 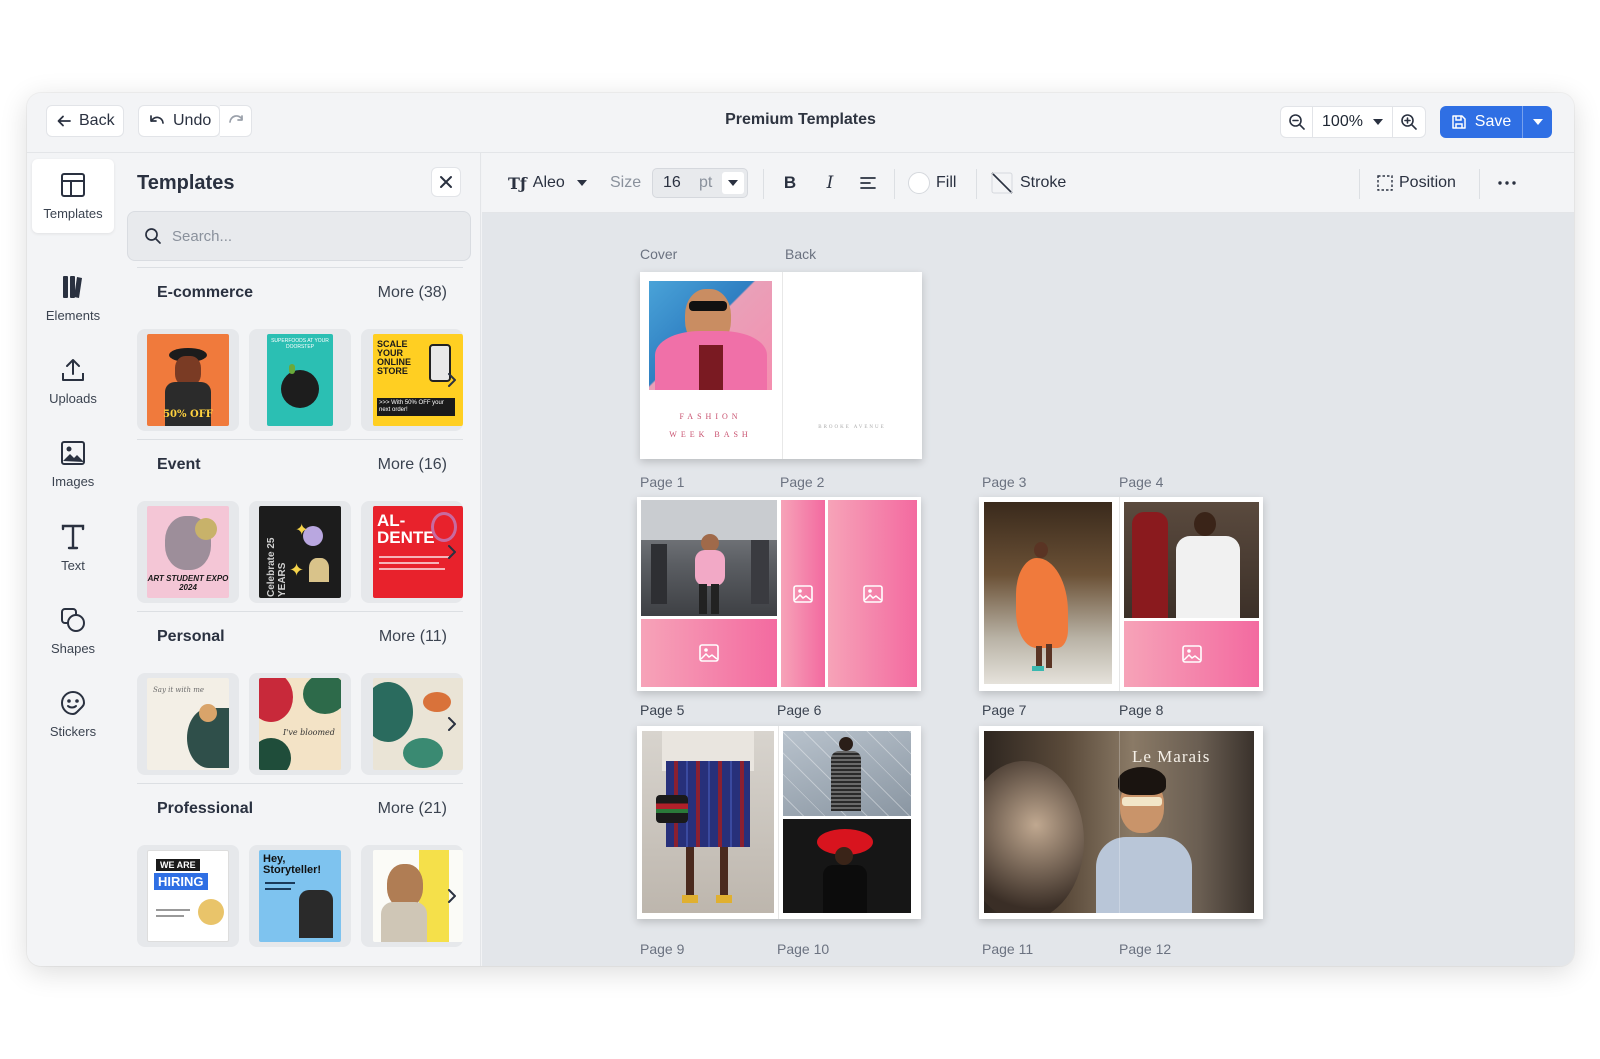 I want to click on rail-item-templates: Templates, so click(x=73, y=196).